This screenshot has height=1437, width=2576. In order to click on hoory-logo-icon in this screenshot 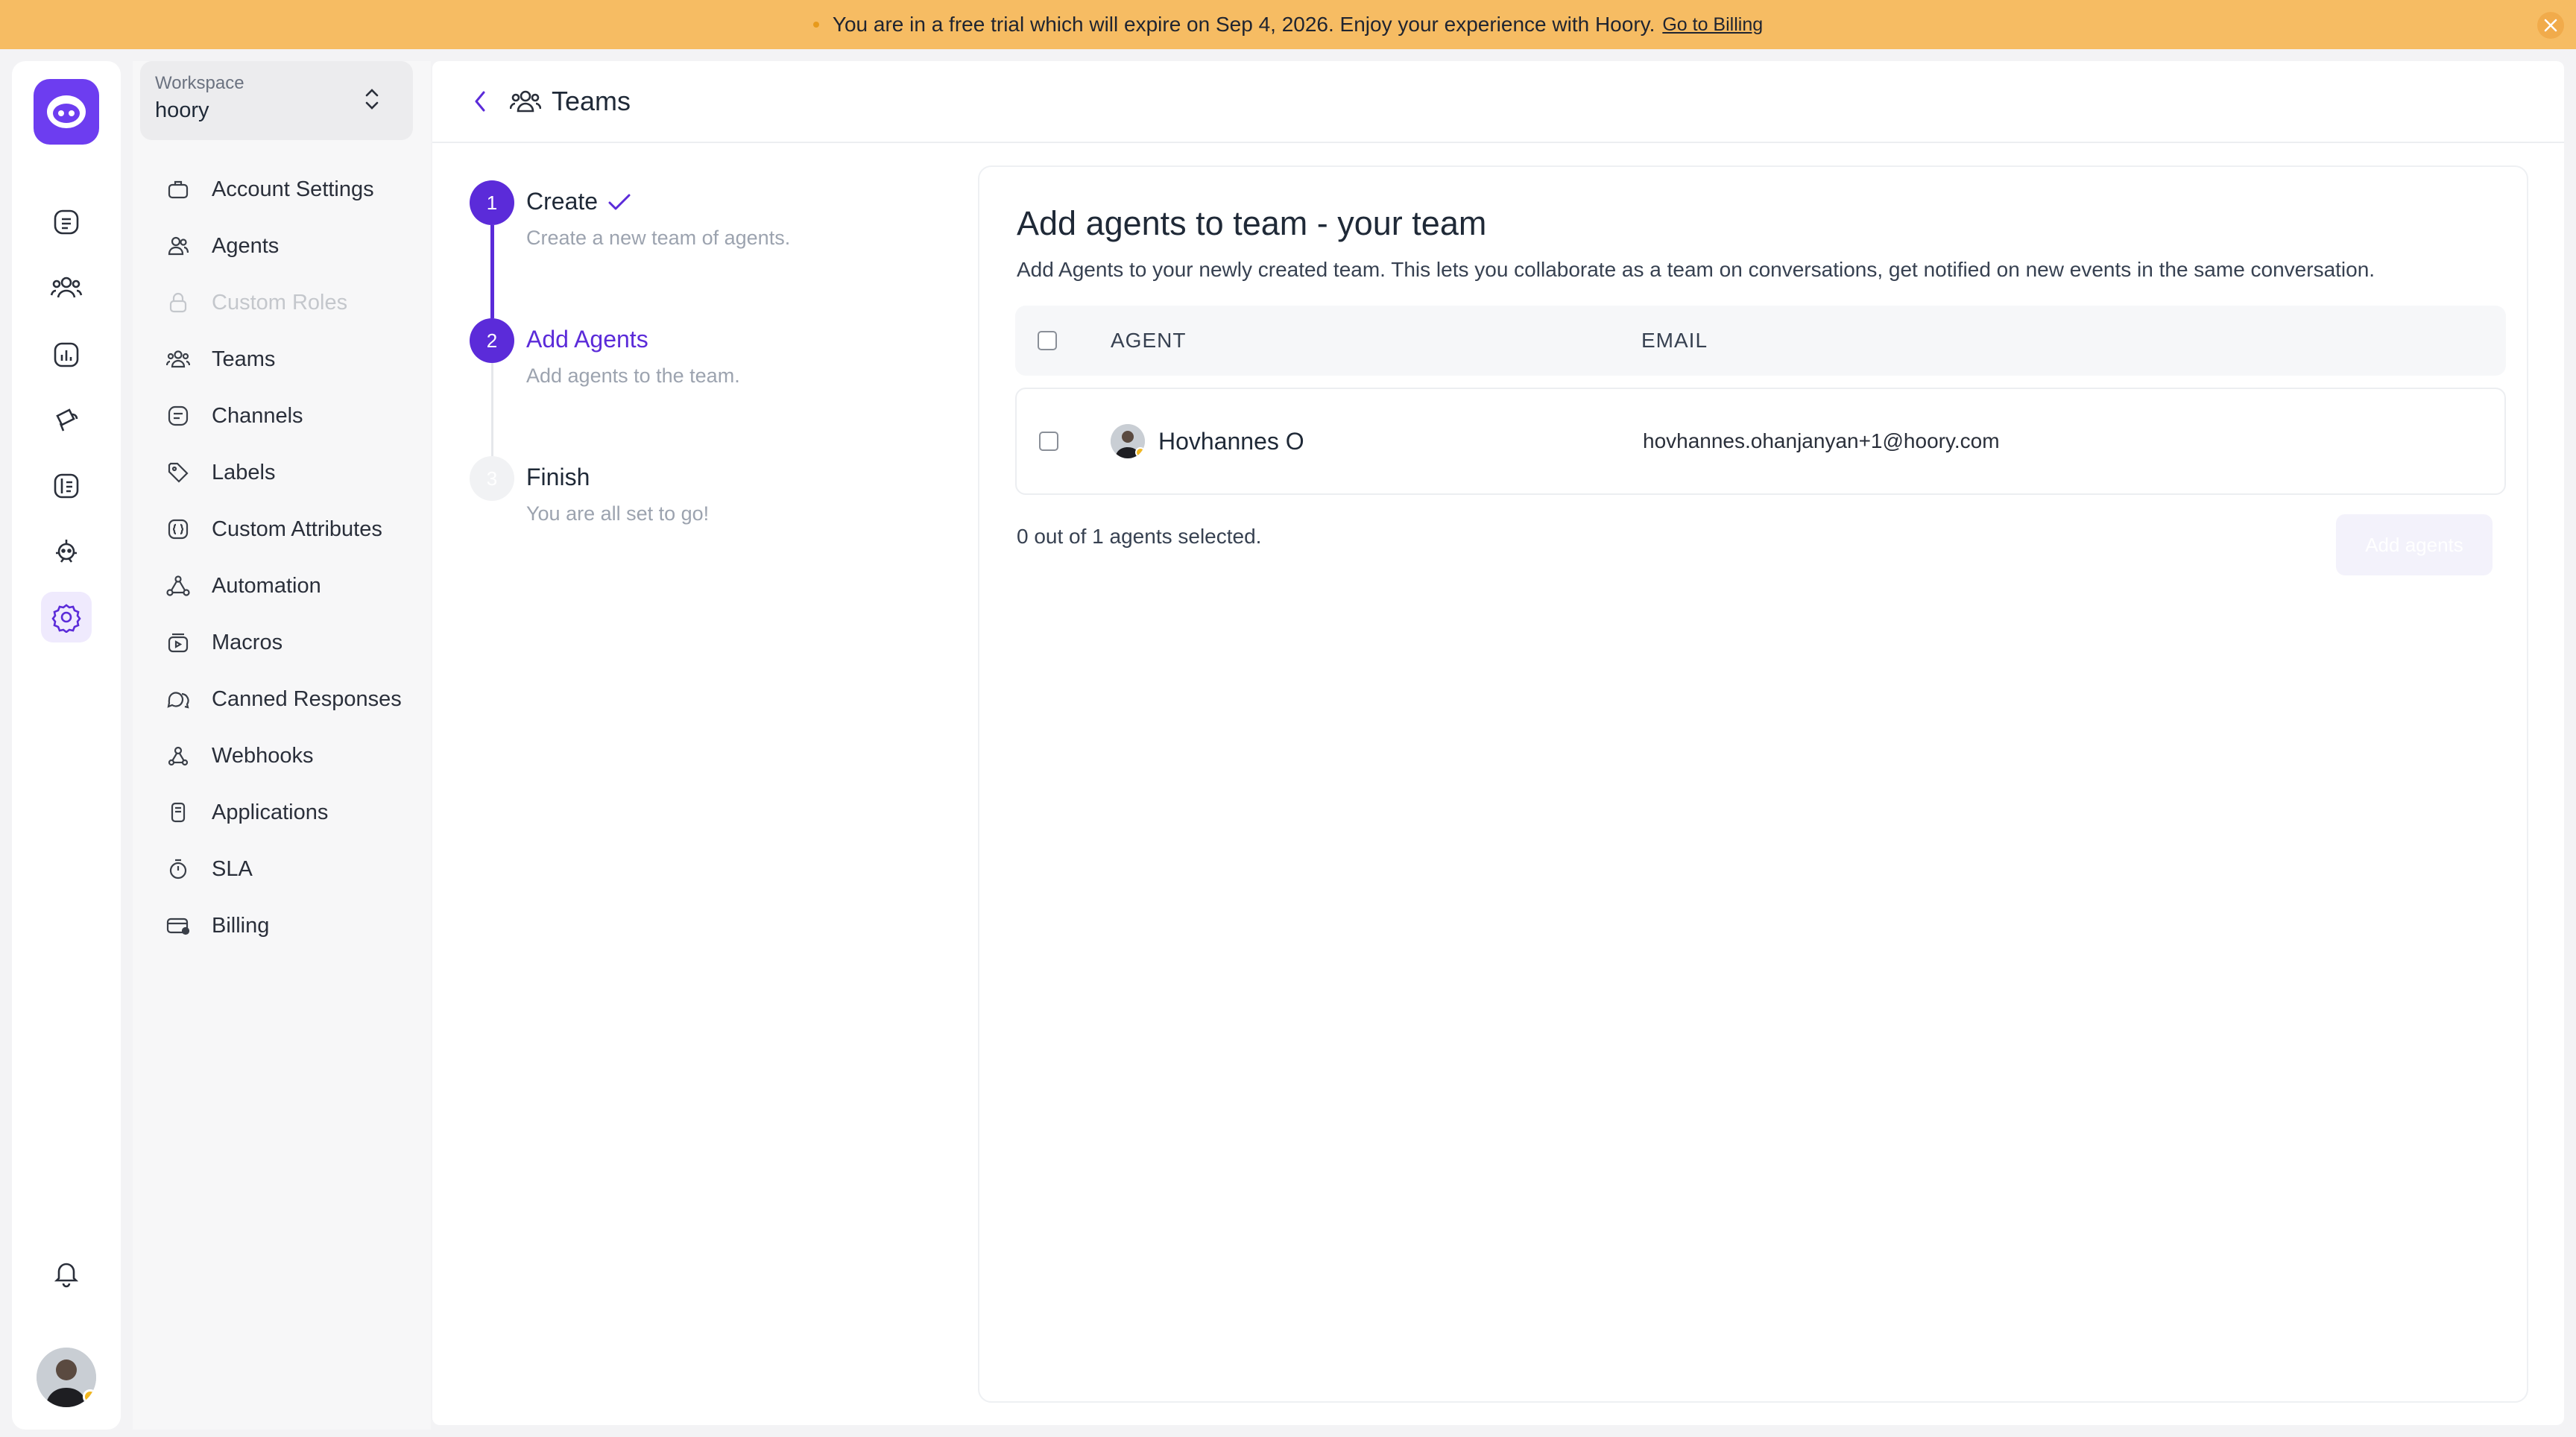, I will do `click(66, 111)`.